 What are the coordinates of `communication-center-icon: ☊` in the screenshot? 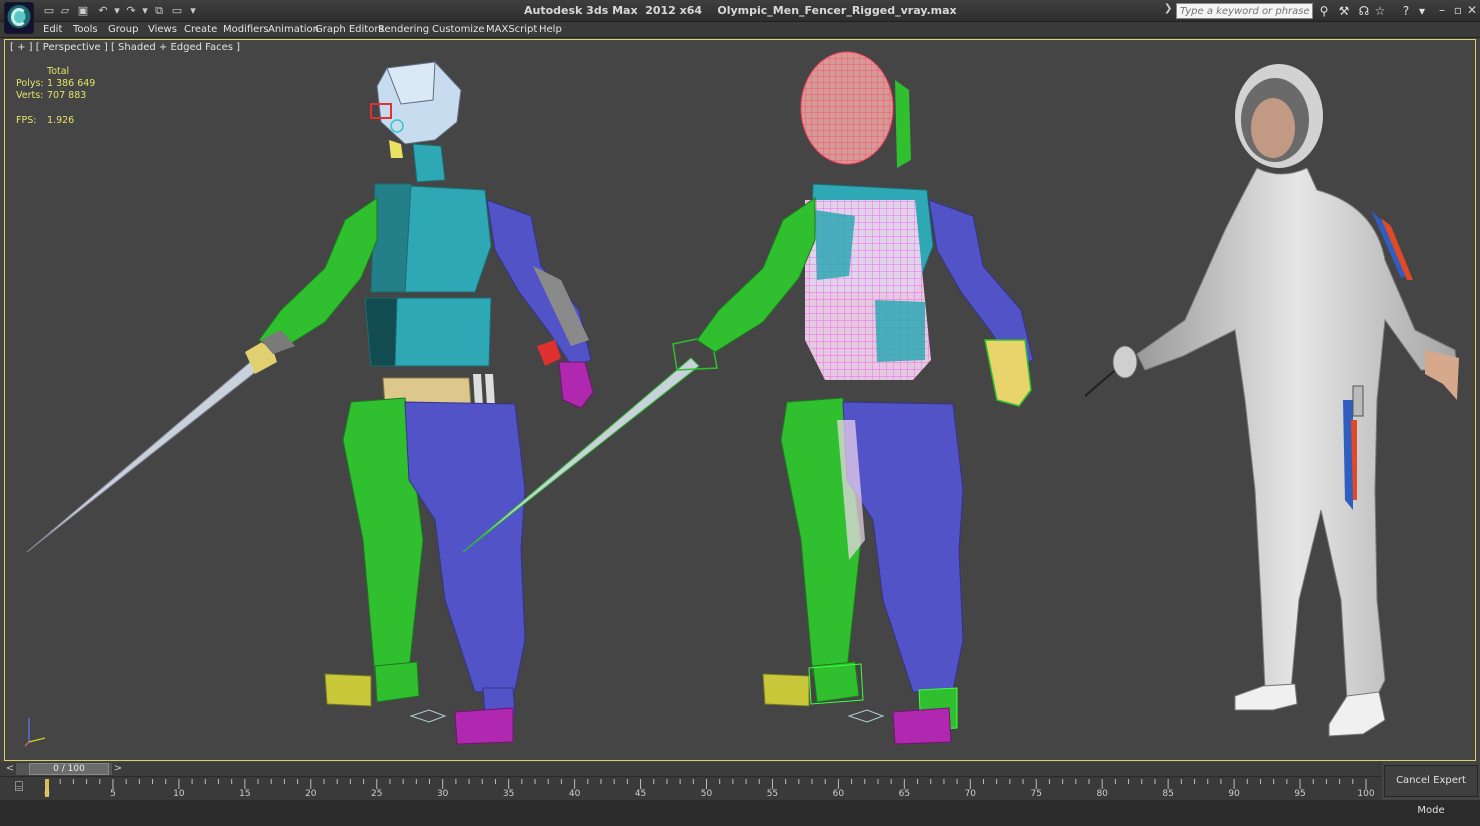 It's located at (1364, 11).